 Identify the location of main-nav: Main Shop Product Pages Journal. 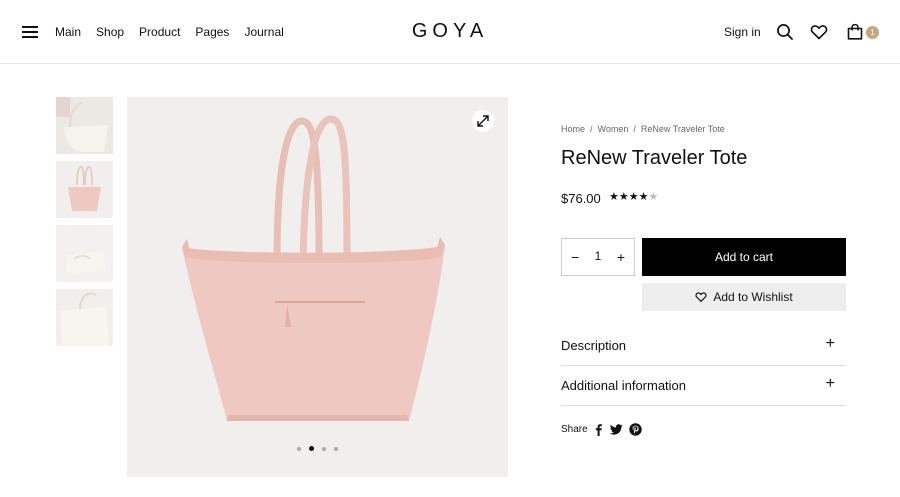
(177, 32).